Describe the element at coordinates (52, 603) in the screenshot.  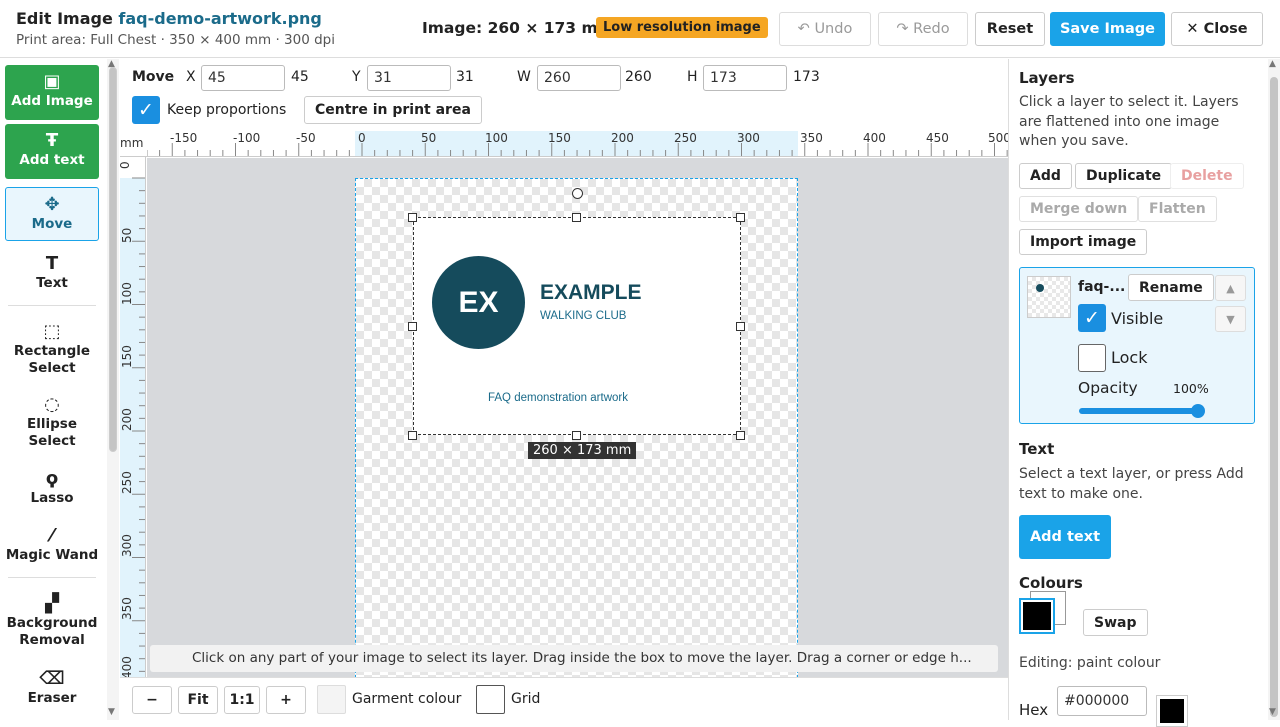
I see `checker-icon: ▞` at that location.